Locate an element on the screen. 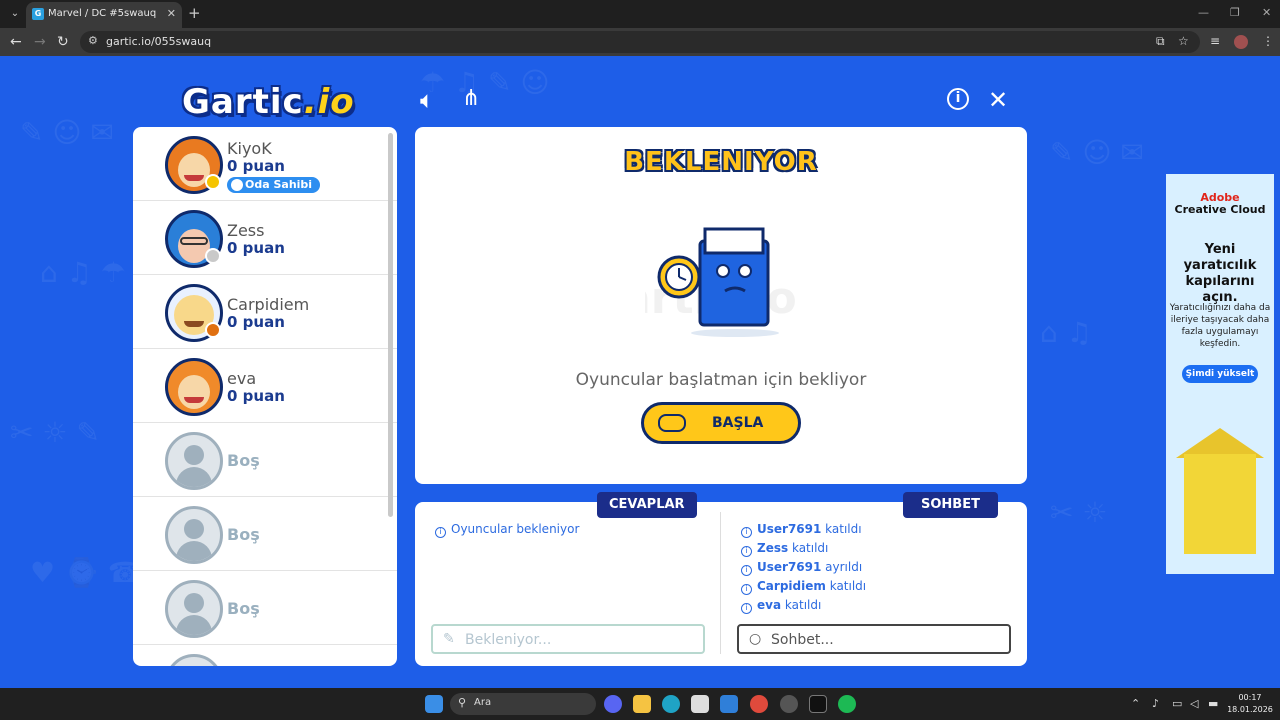 Image resolution: width=1280 pixels, height=720 pixels. volume-icon: ◁ is located at coordinates (1194, 703).